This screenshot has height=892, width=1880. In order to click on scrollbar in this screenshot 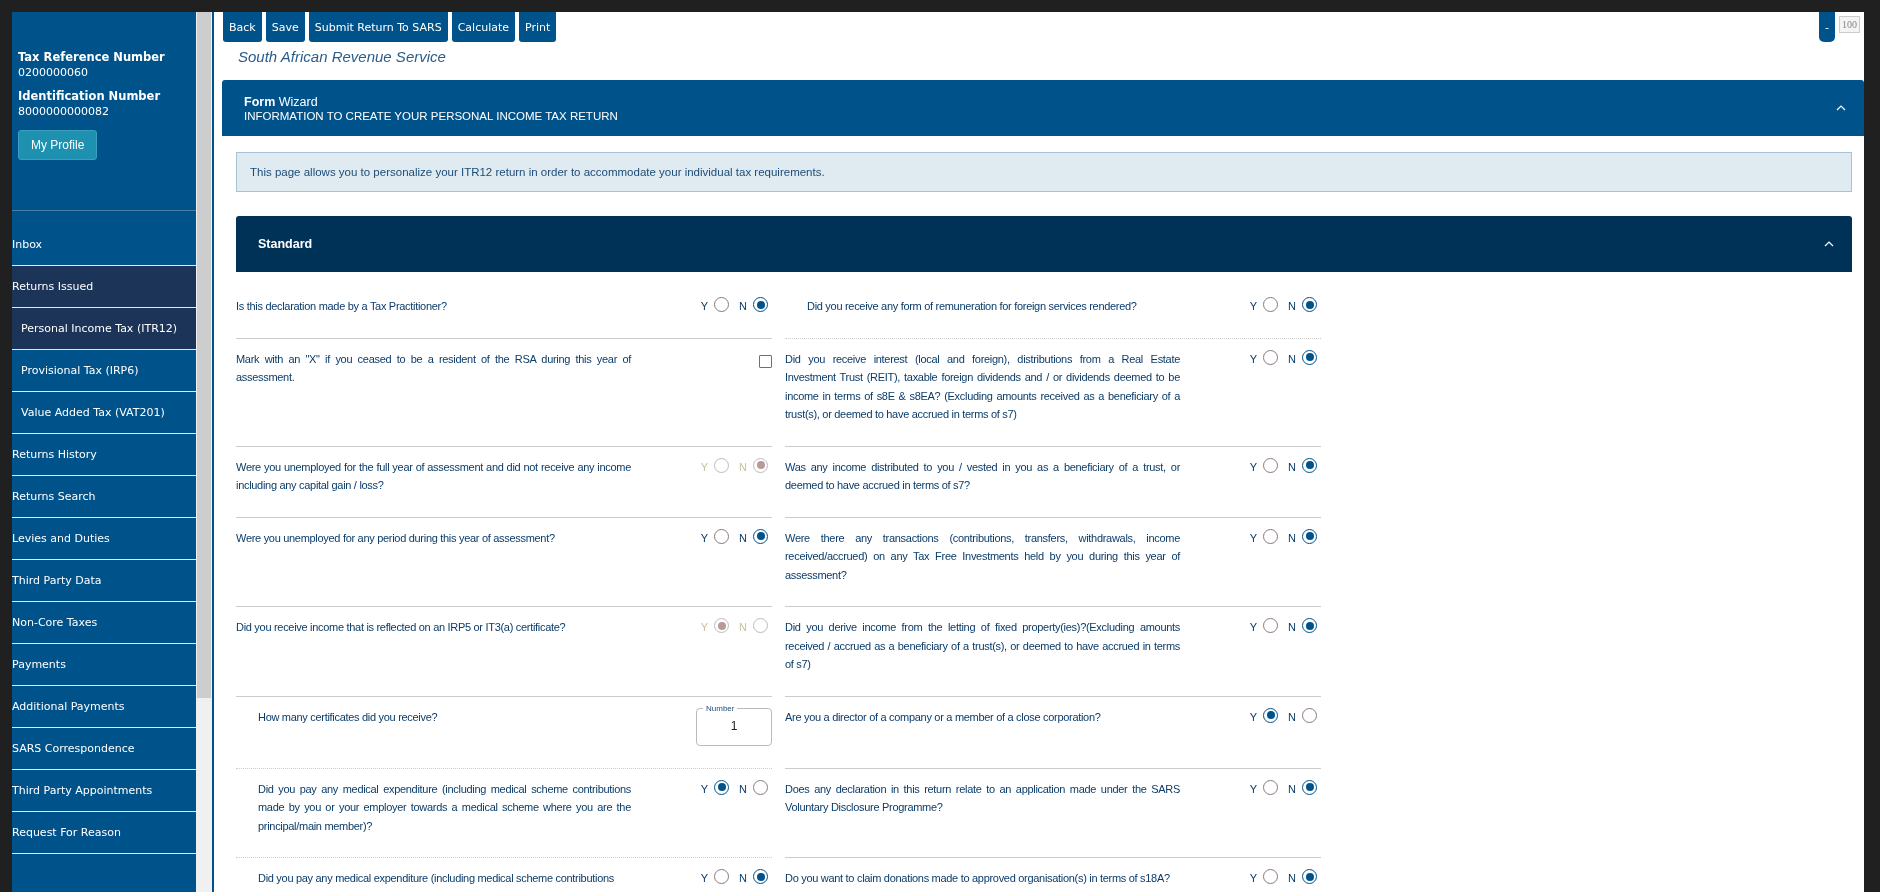, I will do `click(205, 452)`.